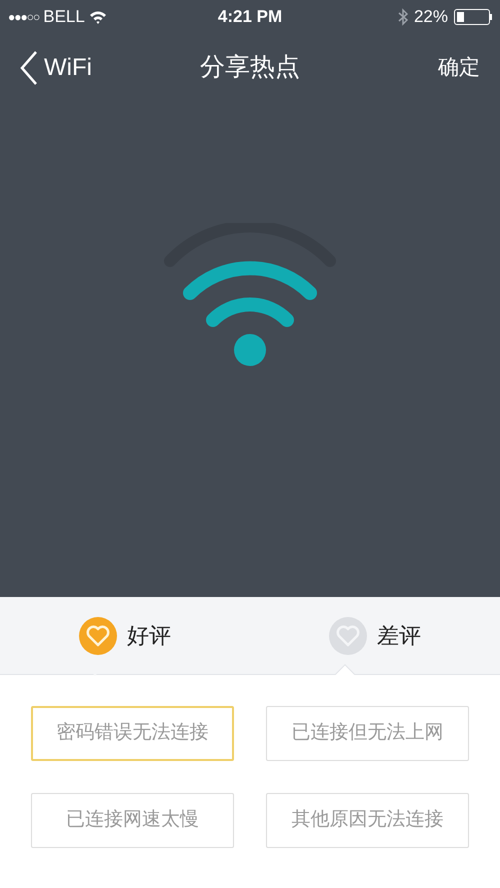  What do you see at coordinates (97, 17) in the screenshot?
I see `wifi-icon` at bounding box center [97, 17].